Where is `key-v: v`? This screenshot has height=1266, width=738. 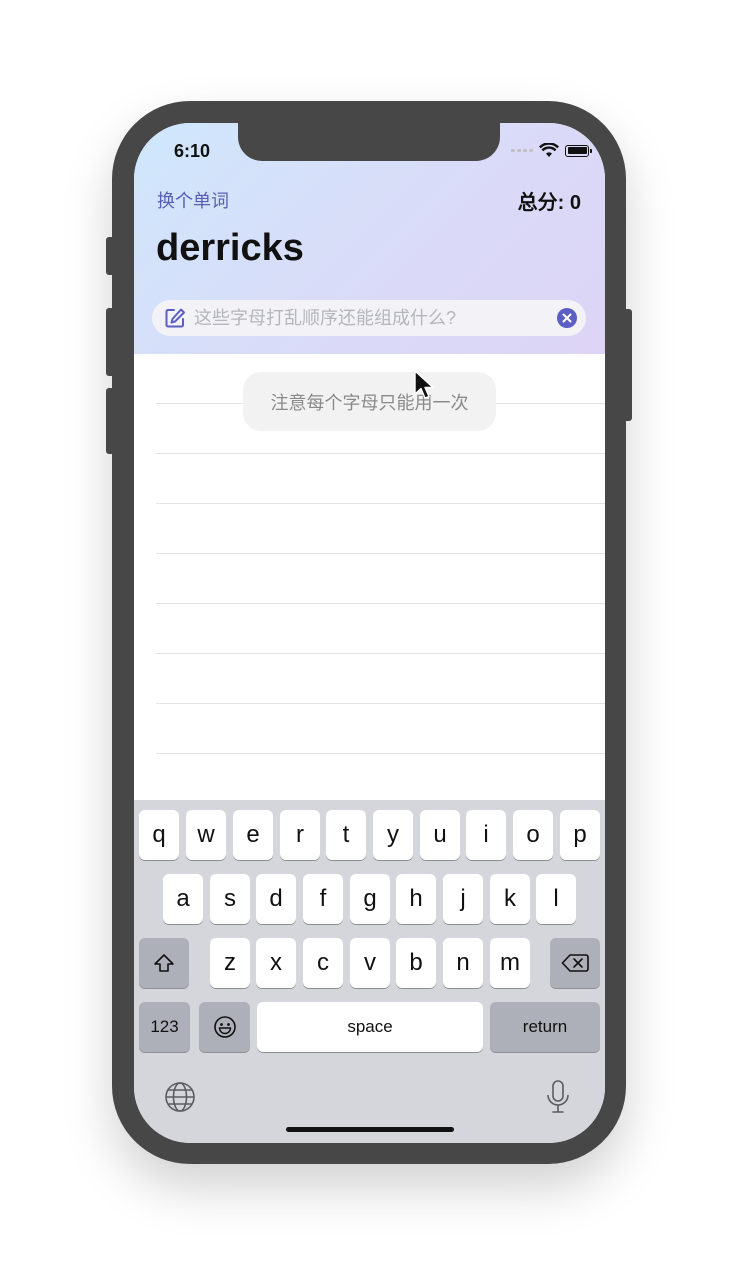 key-v: v is located at coordinates (370, 963).